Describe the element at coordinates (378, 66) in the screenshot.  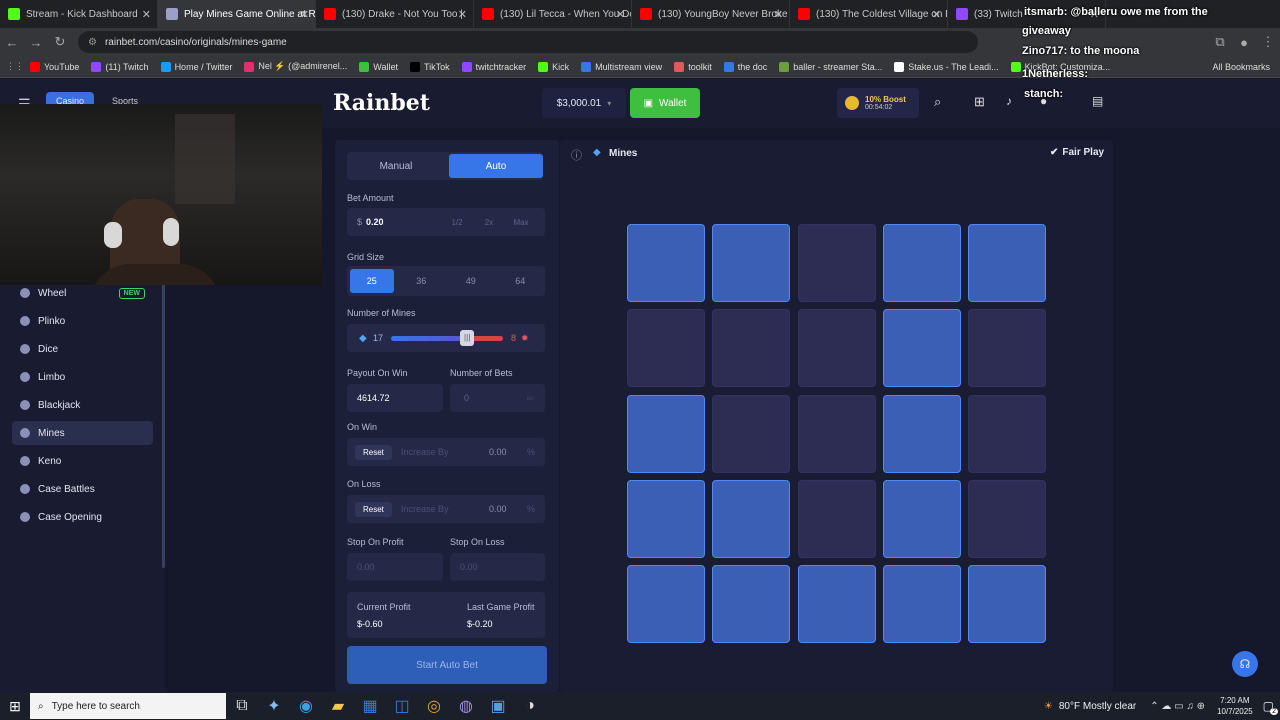
I see `bookmark-item: Wallet` at that location.